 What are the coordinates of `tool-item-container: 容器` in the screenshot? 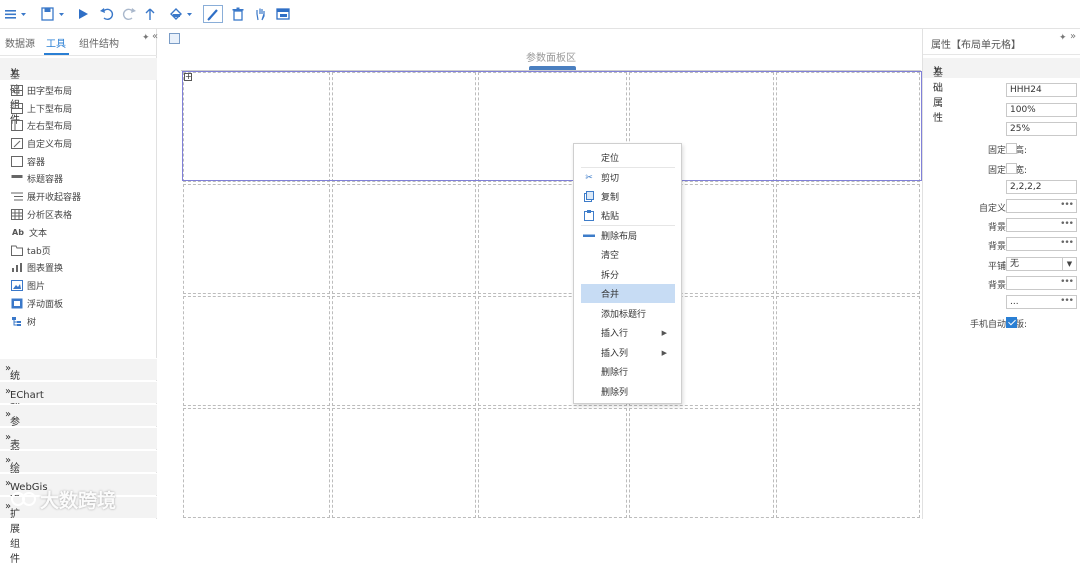 It's located at (28, 161).